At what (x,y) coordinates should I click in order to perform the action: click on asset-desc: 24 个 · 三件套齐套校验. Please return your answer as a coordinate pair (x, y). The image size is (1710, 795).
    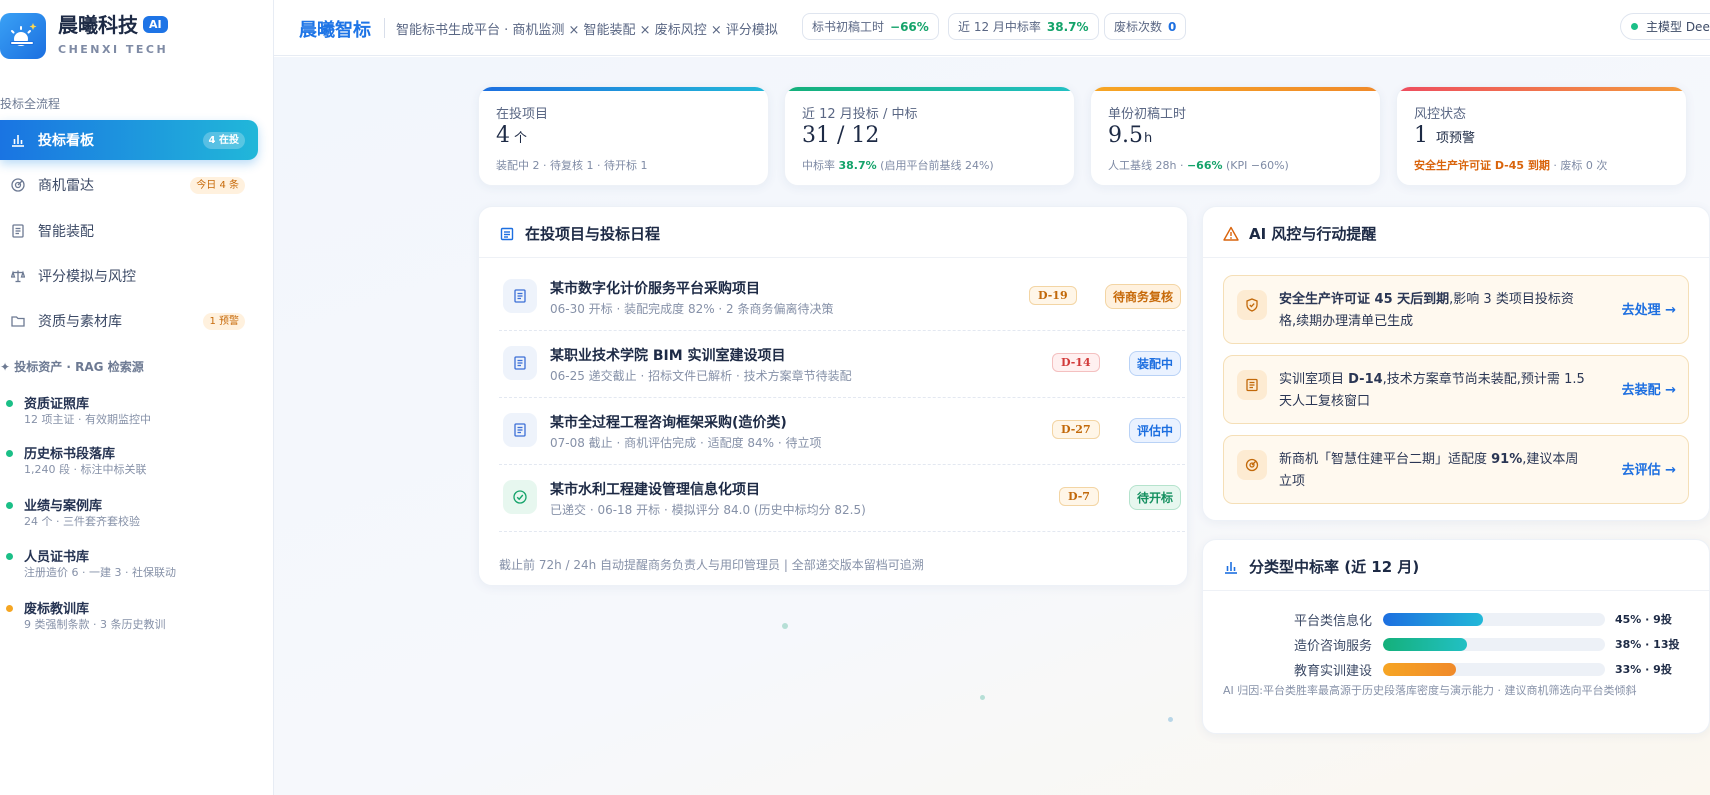
    Looking at the image, I should click on (82, 521).